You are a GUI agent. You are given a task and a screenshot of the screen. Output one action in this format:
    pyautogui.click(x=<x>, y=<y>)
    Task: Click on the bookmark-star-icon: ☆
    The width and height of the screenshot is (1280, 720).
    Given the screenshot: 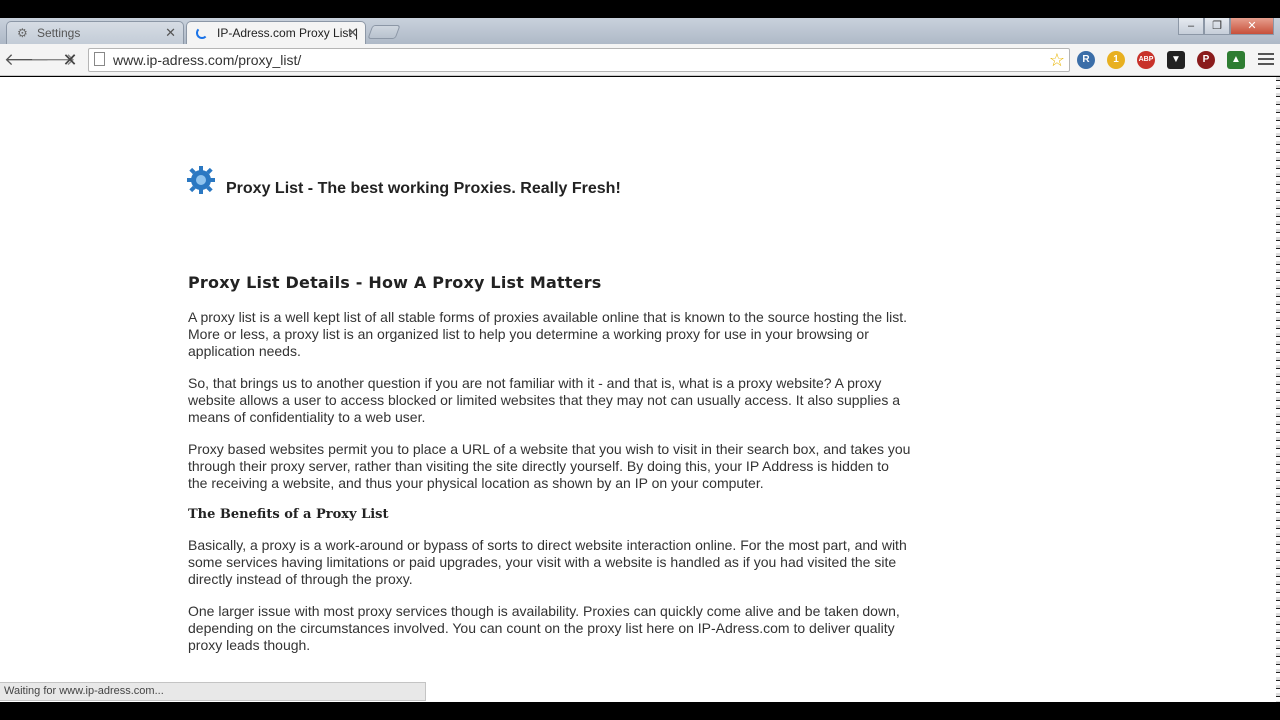 What is the action you would take?
    pyautogui.click(x=1057, y=60)
    